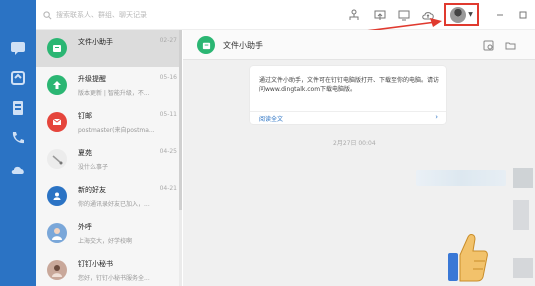 The height and width of the screenshot is (286, 535). Describe the element at coordinates (510, 45) in the screenshot. I see `folder-icon` at that location.